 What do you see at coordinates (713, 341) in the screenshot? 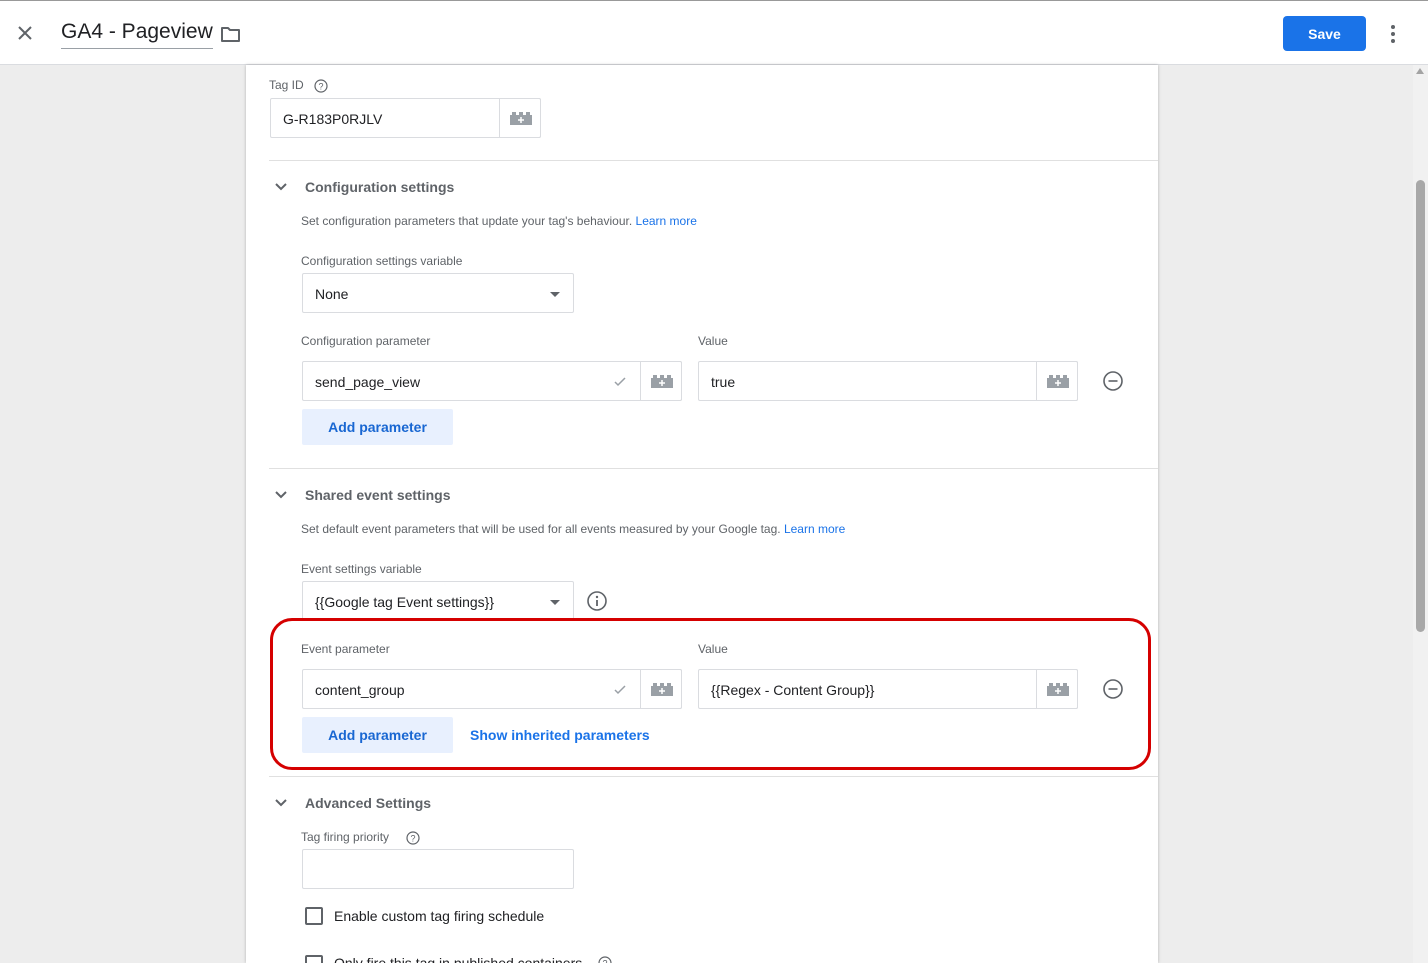
I see `config-value-label: Value` at bounding box center [713, 341].